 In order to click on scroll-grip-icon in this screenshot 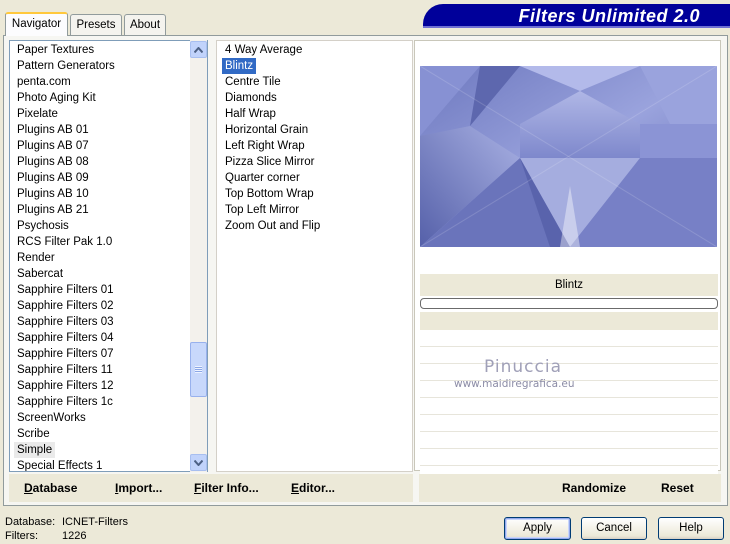, I will do `click(198, 369)`.